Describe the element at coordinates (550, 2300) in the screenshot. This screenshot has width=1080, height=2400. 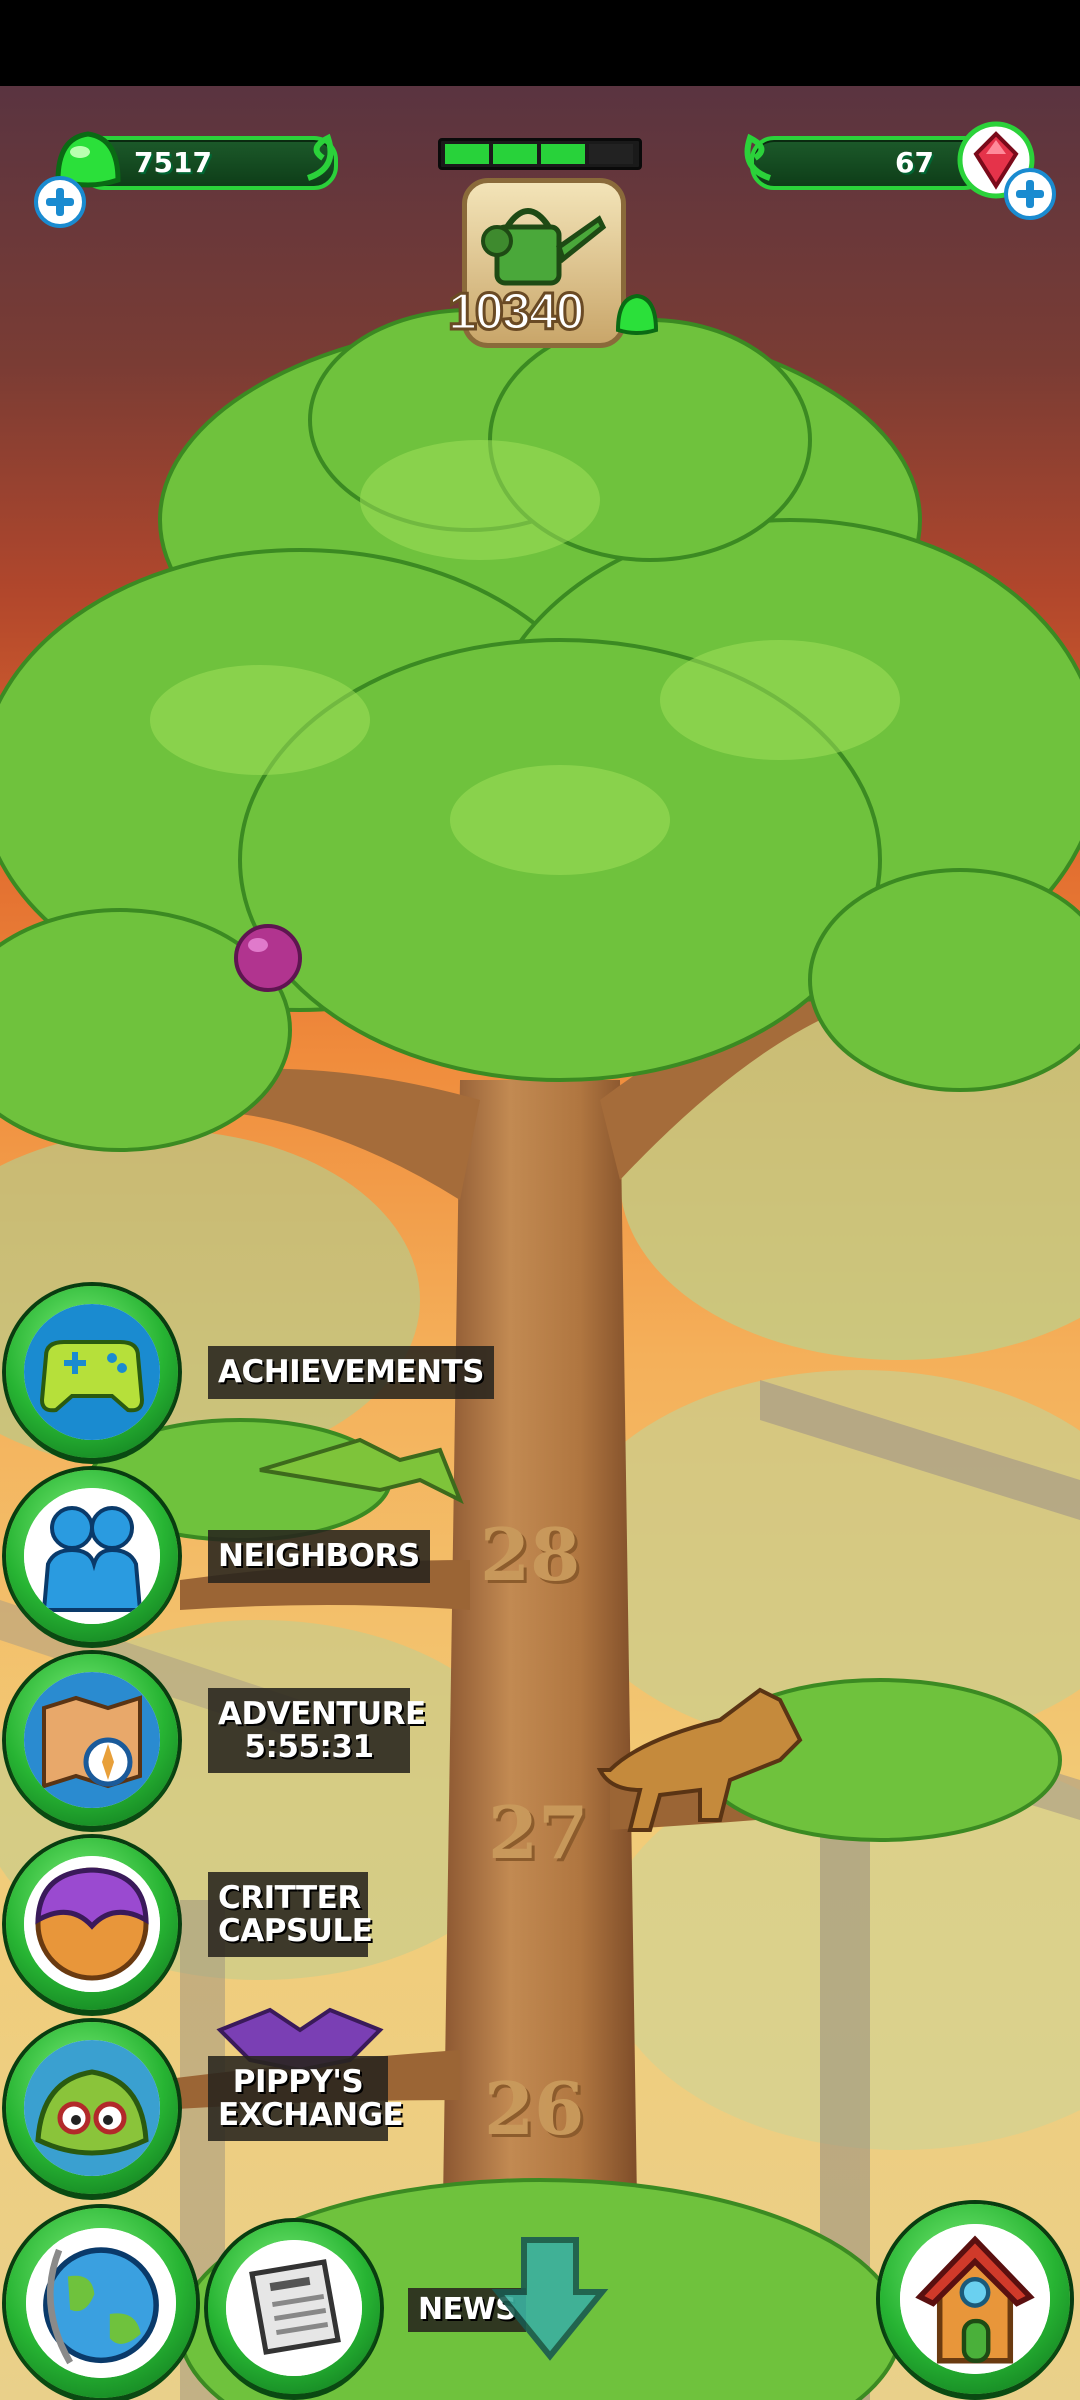
I see `down-arrow-icon` at that location.